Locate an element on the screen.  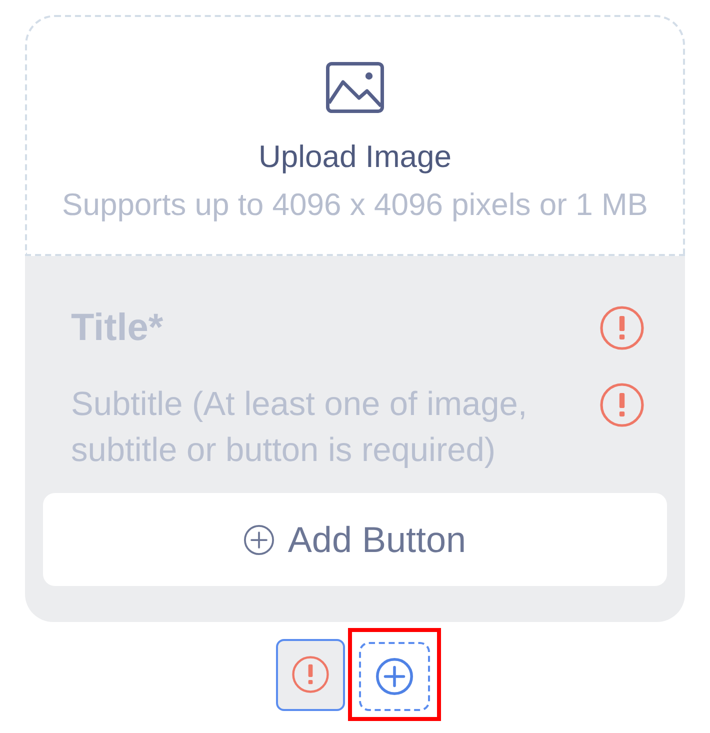
add-button: Add Button is located at coordinates (355, 539).